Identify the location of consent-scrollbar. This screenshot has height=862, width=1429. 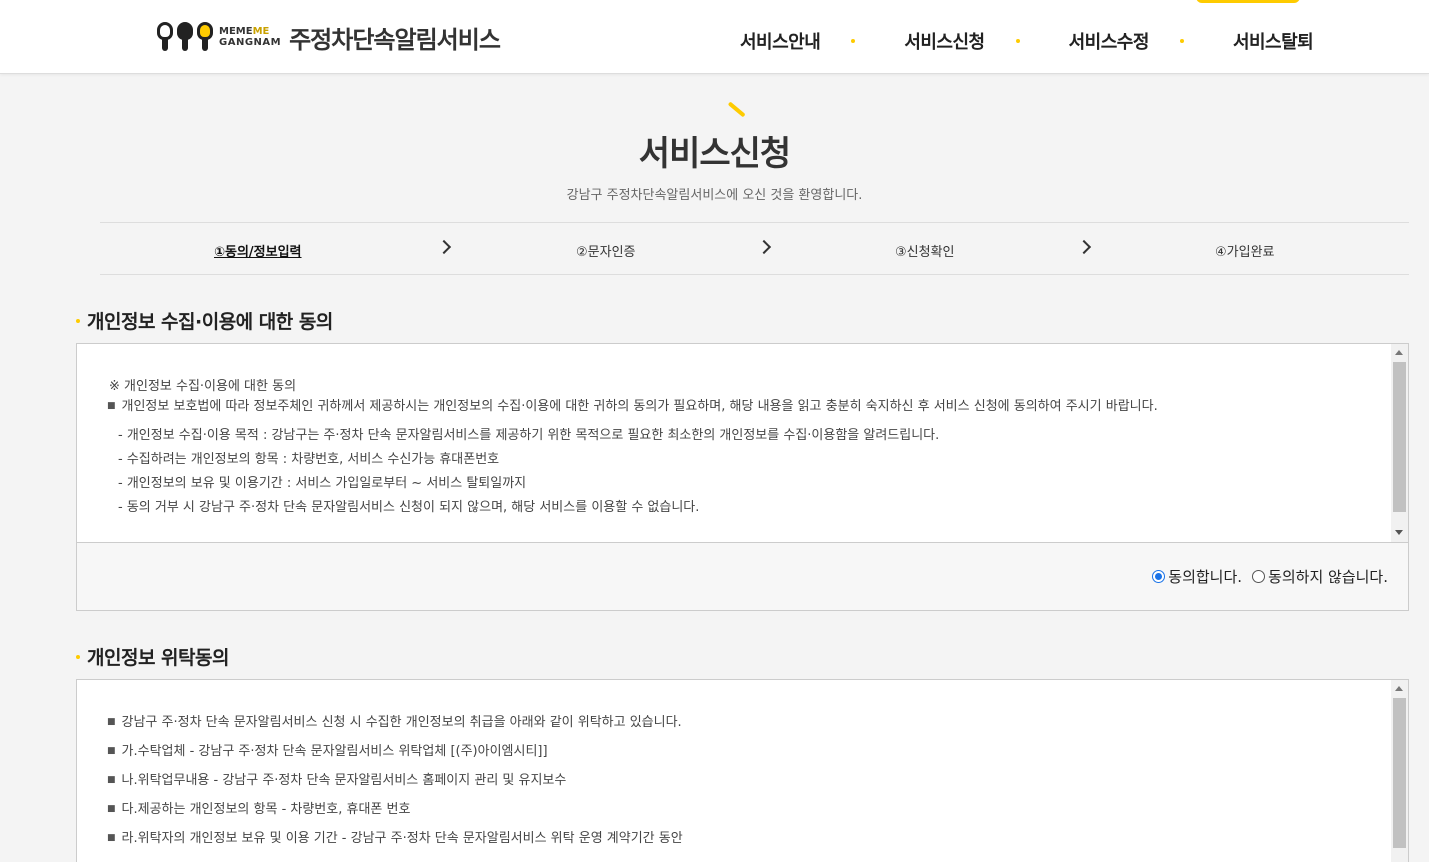
(1399, 443).